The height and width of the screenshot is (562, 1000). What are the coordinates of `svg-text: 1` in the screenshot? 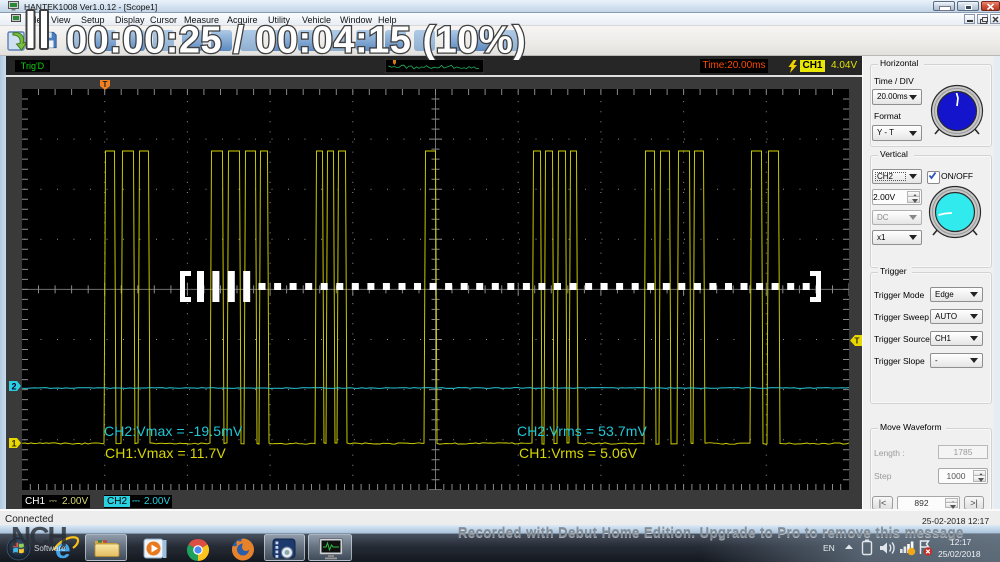 It's located at (13, 444).